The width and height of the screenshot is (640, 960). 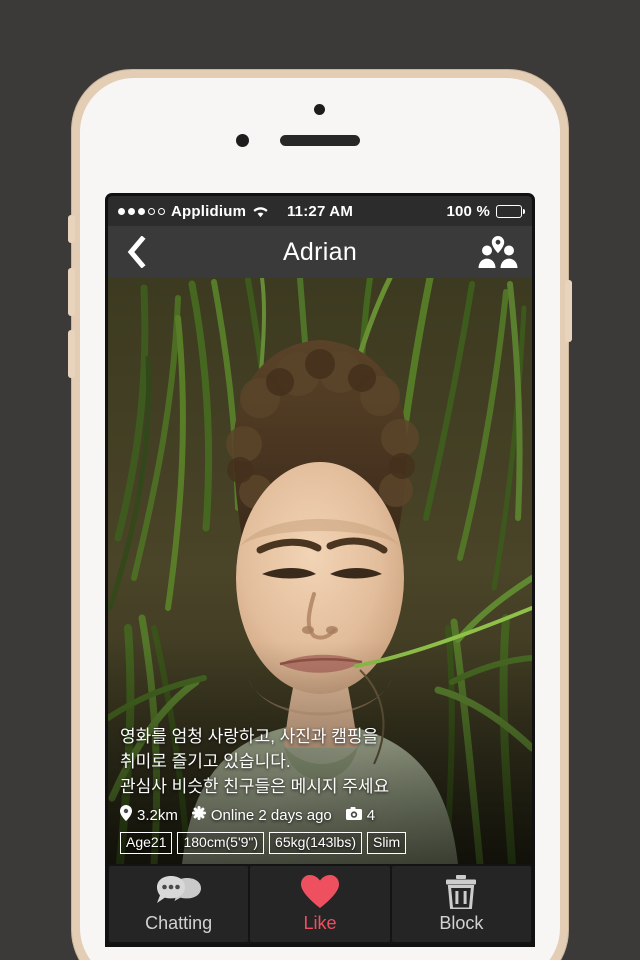 I want to click on location-pin-icon, so click(x=126, y=815).